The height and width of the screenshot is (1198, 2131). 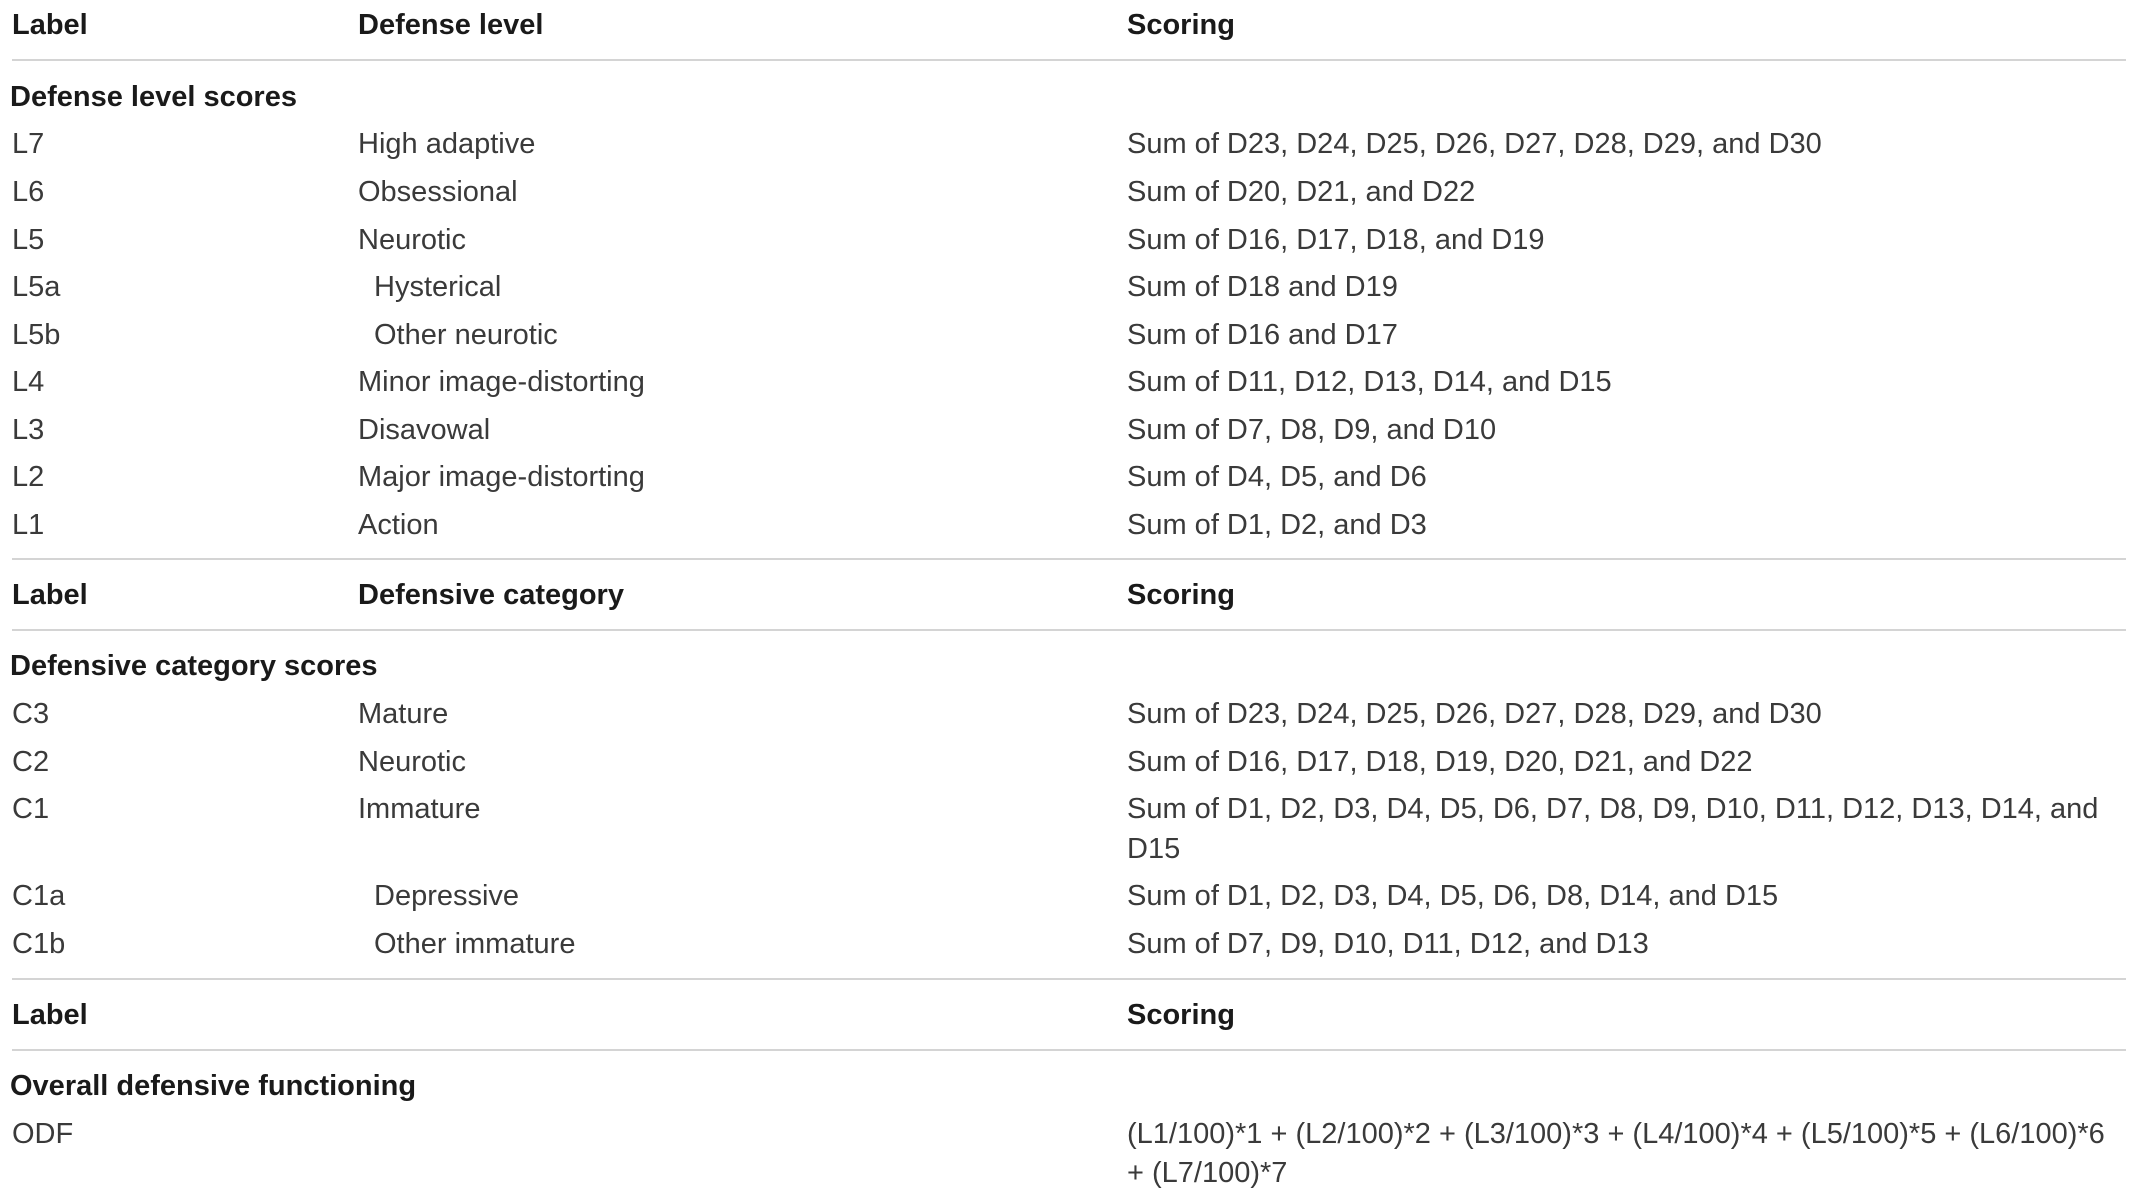 What do you see at coordinates (1181, 25) in the screenshot?
I see `table1-header-scoring: Scoring` at bounding box center [1181, 25].